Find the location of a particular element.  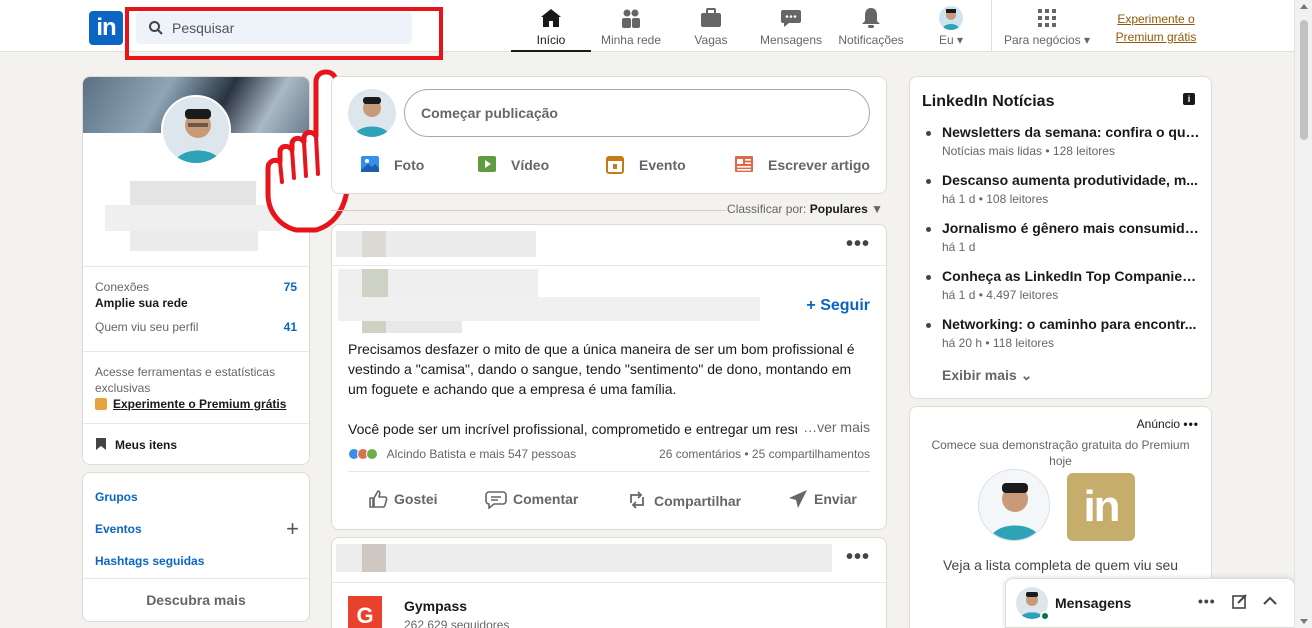

chevron-up-icon is located at coordinates (1270, 602).